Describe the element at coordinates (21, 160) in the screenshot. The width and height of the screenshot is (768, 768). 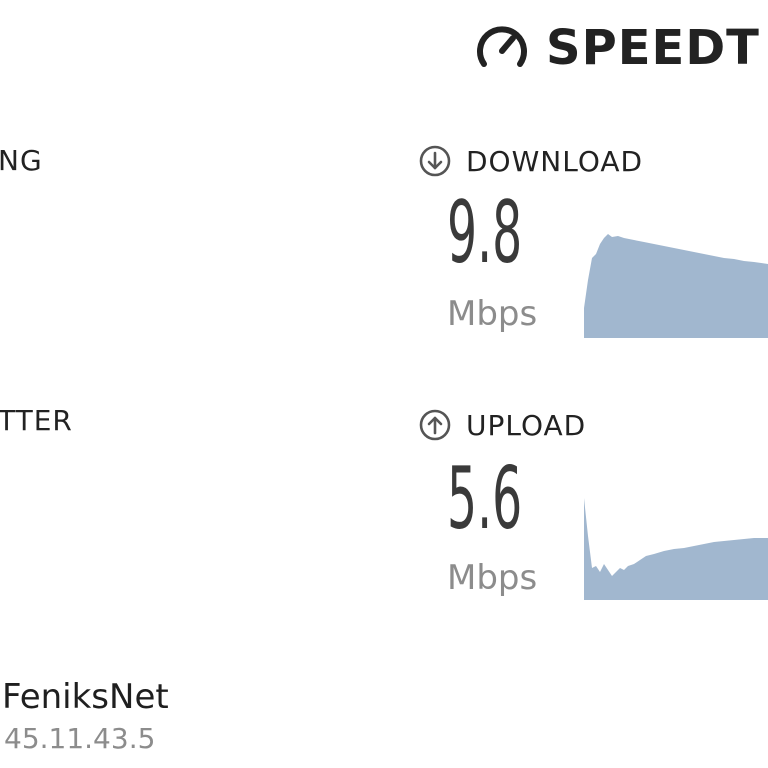
I see `ping-label: NG` at that location.